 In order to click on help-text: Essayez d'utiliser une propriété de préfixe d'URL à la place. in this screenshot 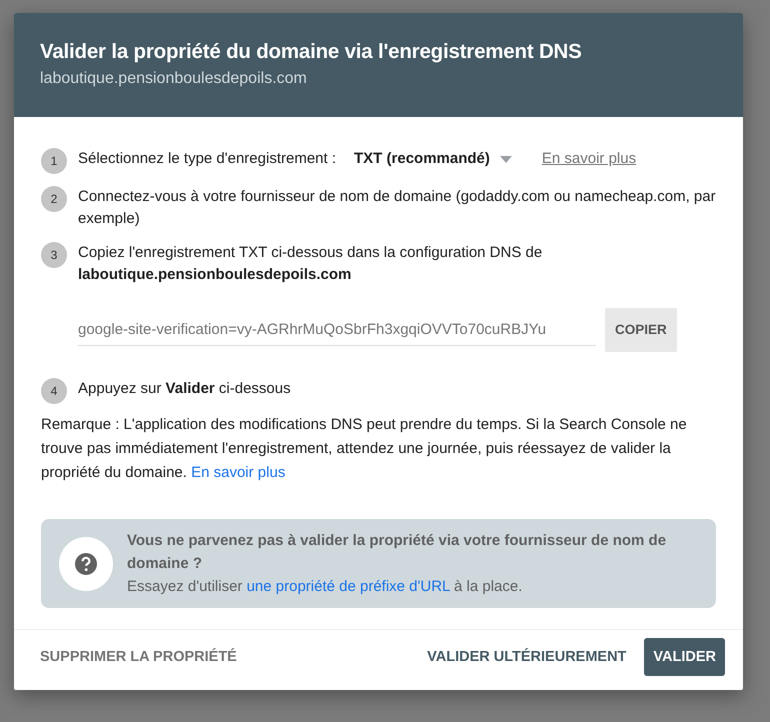, I will do `click(325, 587)`.